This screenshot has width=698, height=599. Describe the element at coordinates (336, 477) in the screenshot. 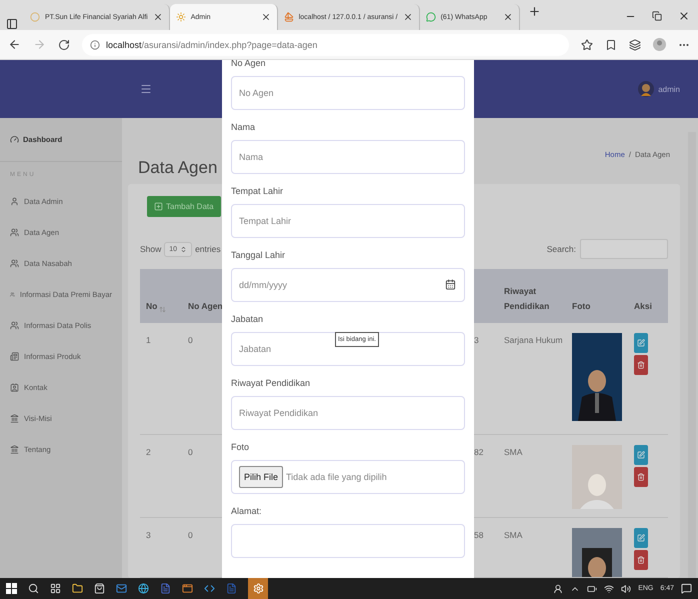

I see `file-status: Tidak ada file yang dipilih` at that location.